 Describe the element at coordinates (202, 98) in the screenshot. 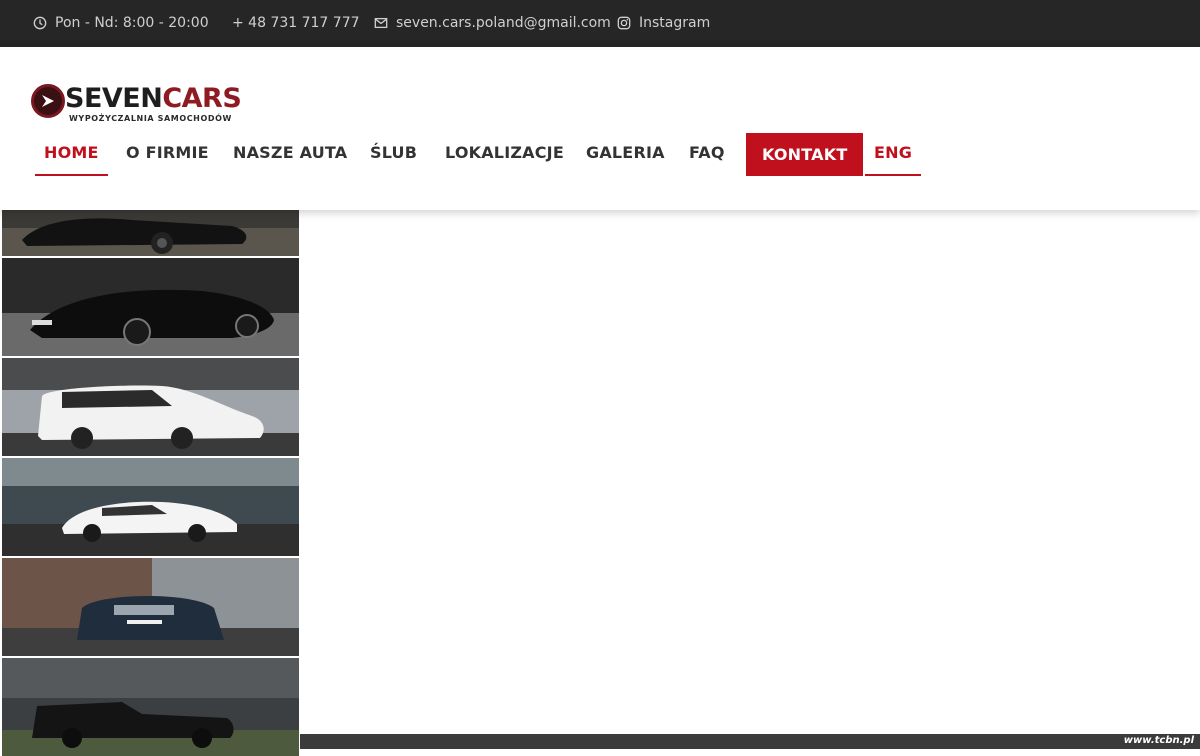

I see `logo-word-cars: CARS` at that location.